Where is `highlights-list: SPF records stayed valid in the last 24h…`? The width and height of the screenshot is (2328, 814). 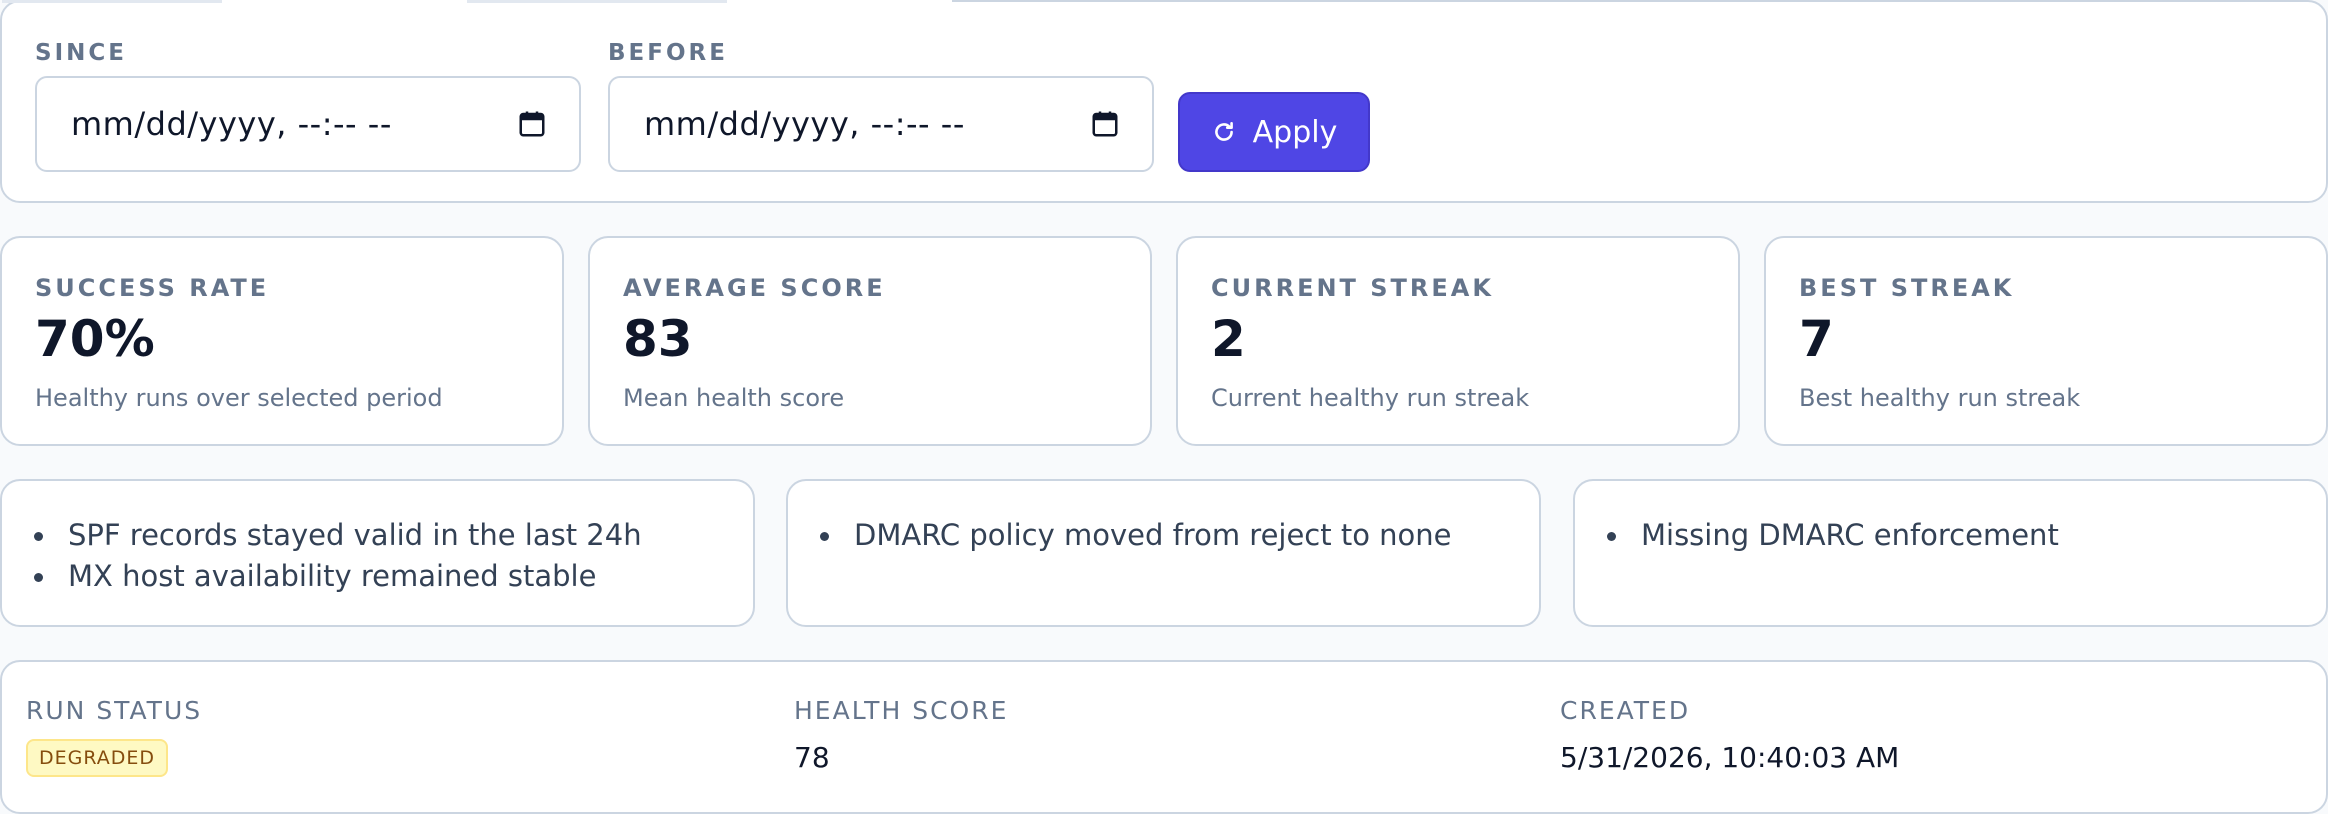 highlights-list: SPF records stayed valid in the last 24h… is located at coordinates (338, 556).